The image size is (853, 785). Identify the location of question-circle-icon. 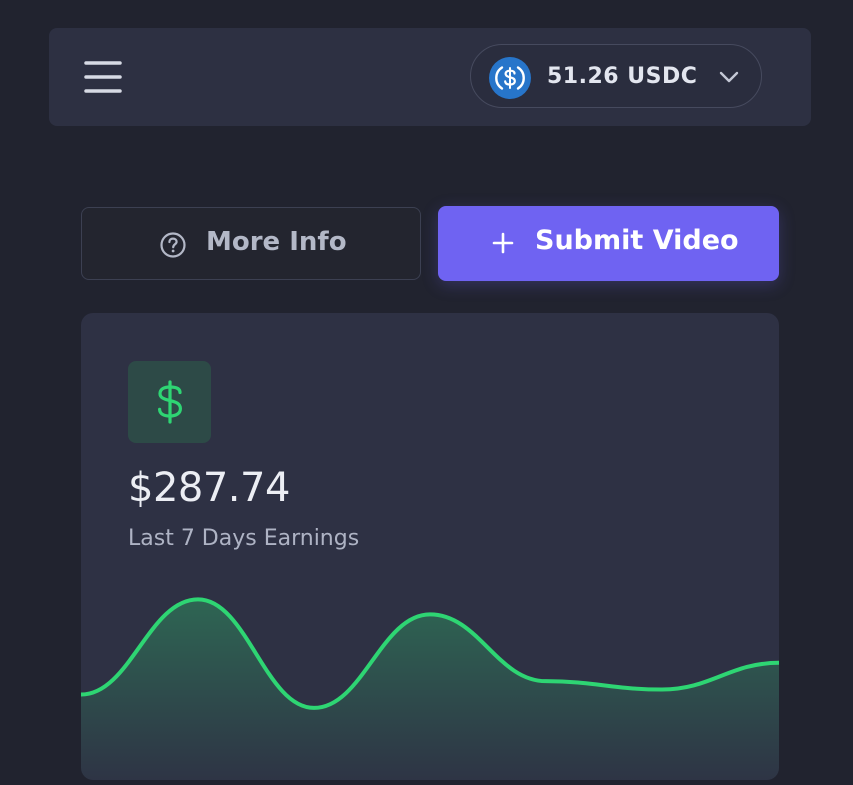
(173, 245).